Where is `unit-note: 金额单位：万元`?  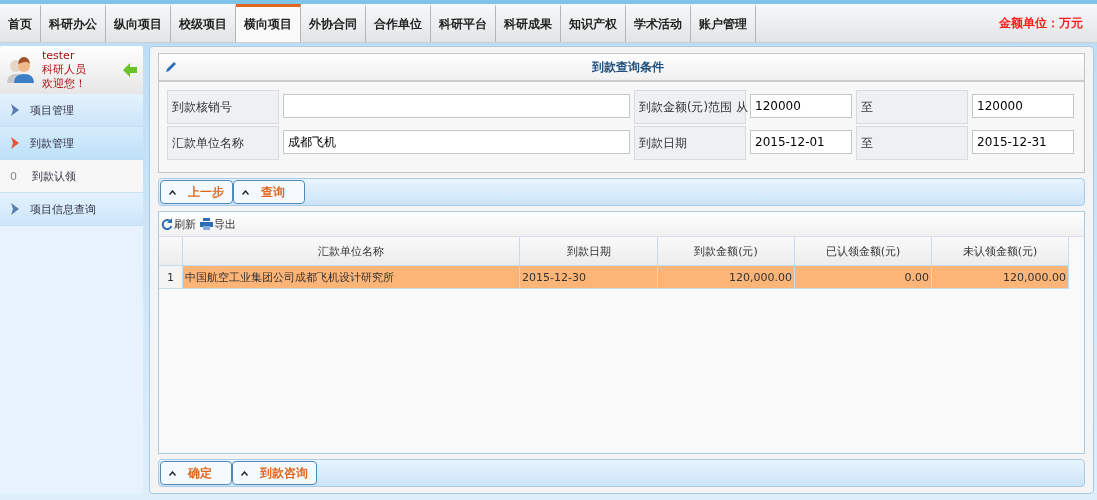
unit-note: 金额单位：万元 is located at coordinates (1041, 23).